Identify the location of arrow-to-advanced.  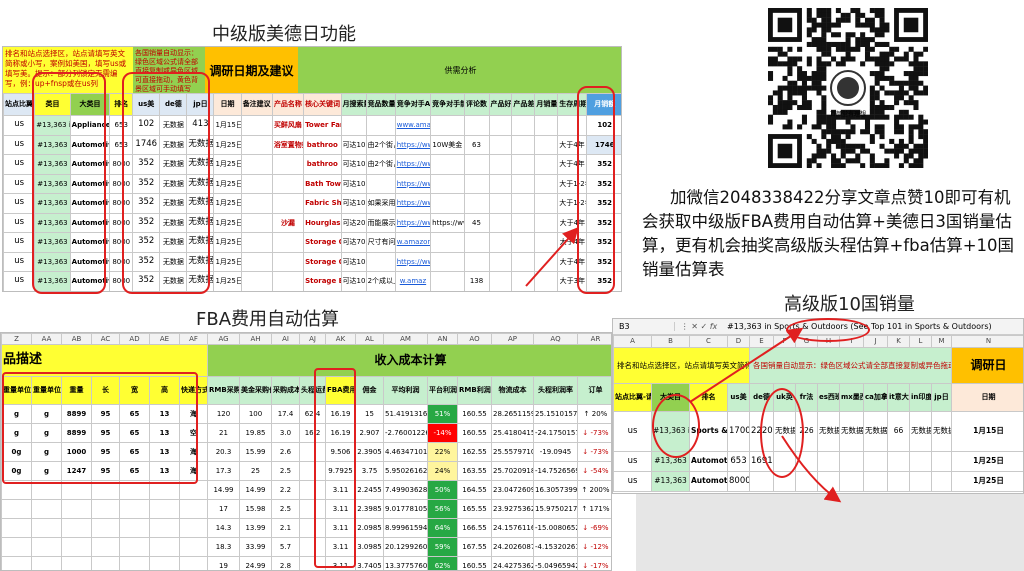
(765, 255).